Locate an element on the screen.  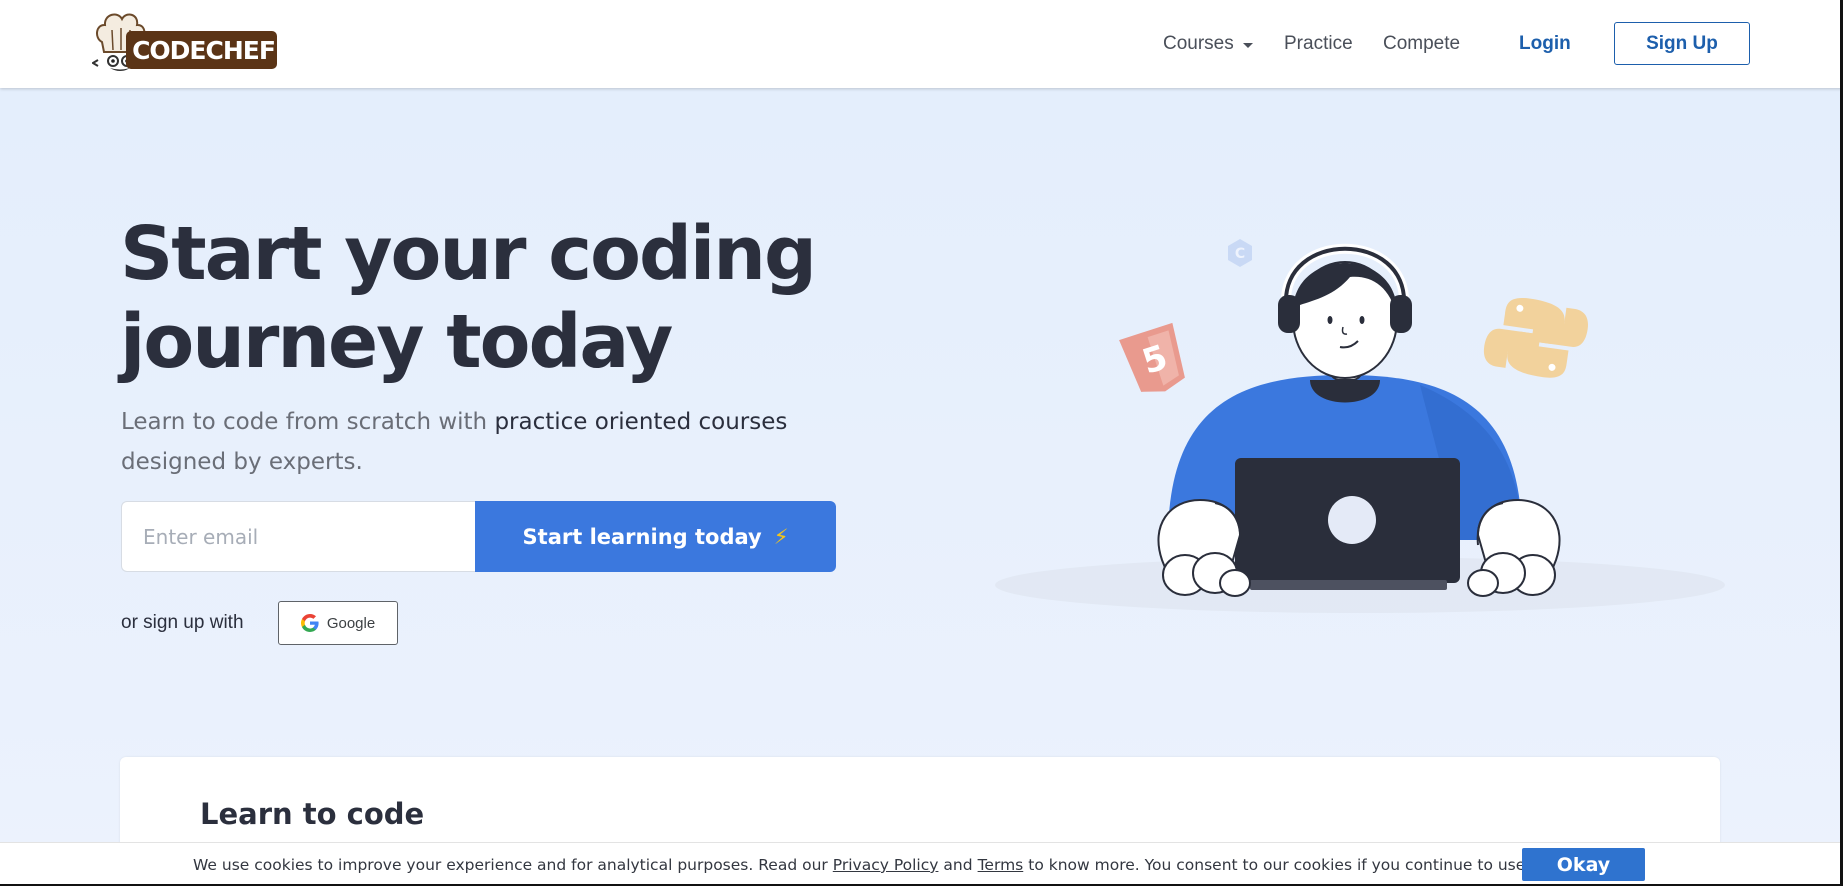
hero-subtitle-emphasis: practice oriented courses is located at coordinates (641, 422).